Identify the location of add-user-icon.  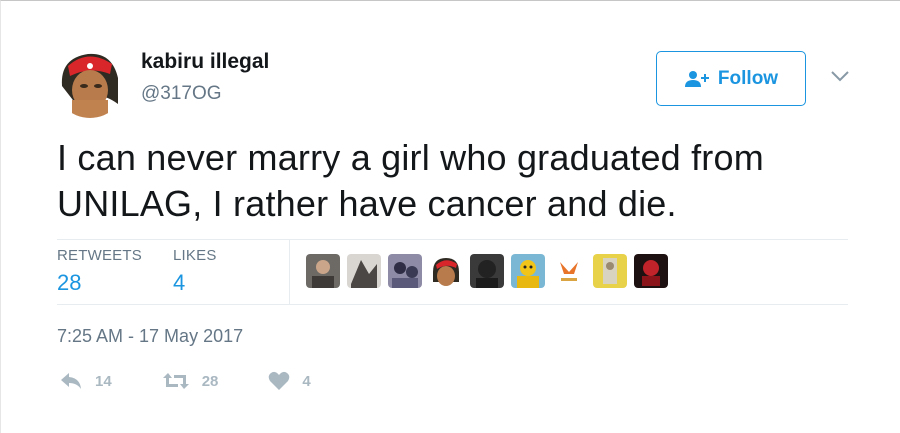
(696, 78).